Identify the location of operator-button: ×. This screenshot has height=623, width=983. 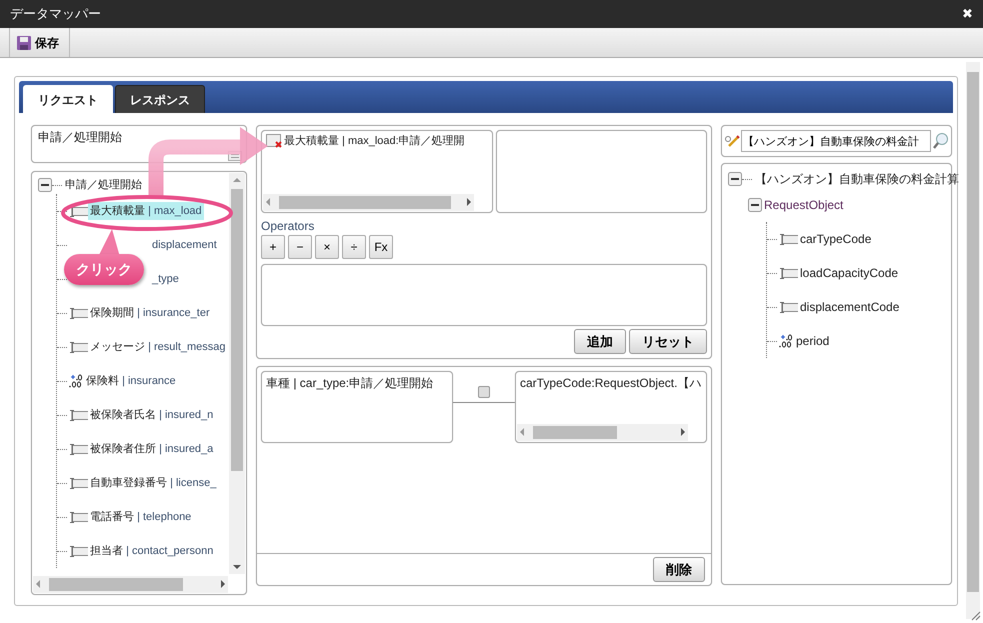
(327, 247).